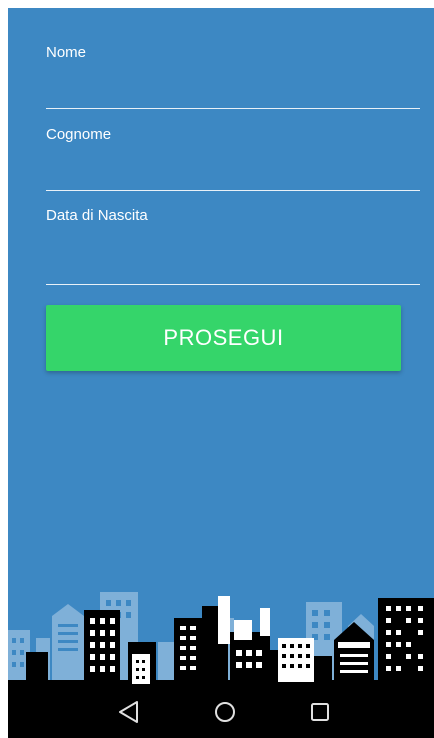 The image size is (434, 738). I want to click on home-icon, so click(225, 712).